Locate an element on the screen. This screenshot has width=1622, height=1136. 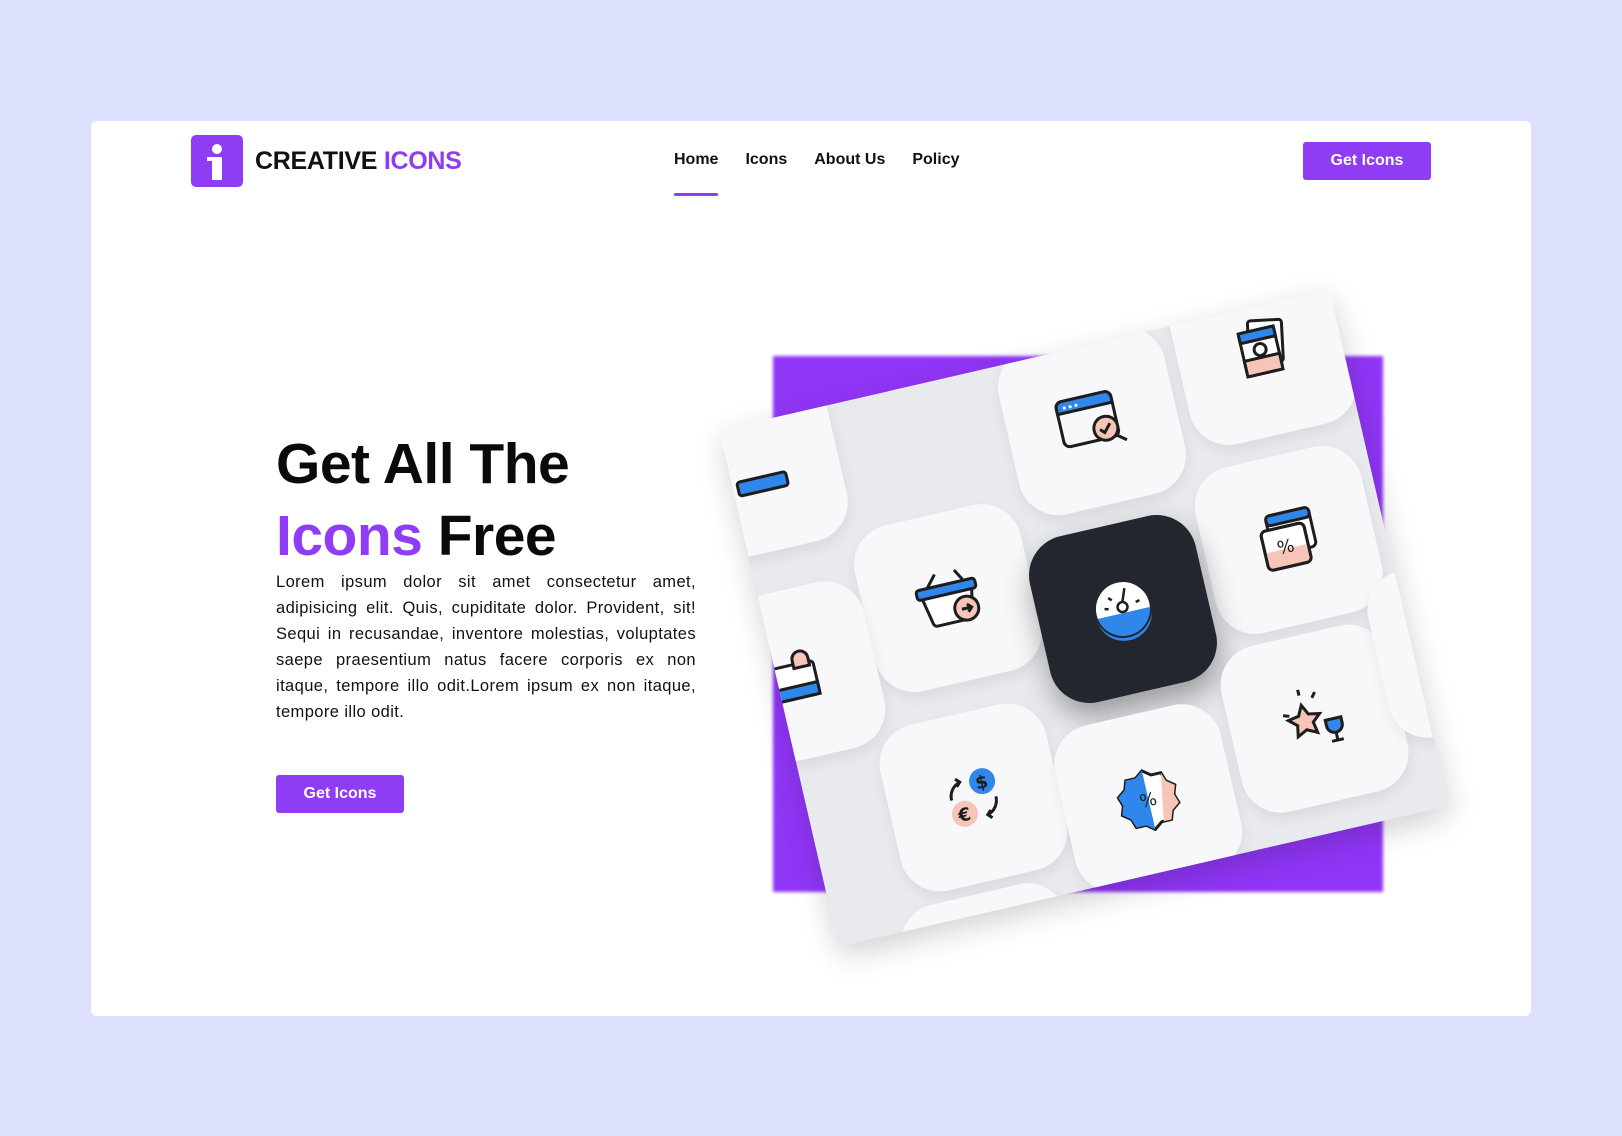
hero-title: Get All The Icons Free is located at coordinates (423, 500).